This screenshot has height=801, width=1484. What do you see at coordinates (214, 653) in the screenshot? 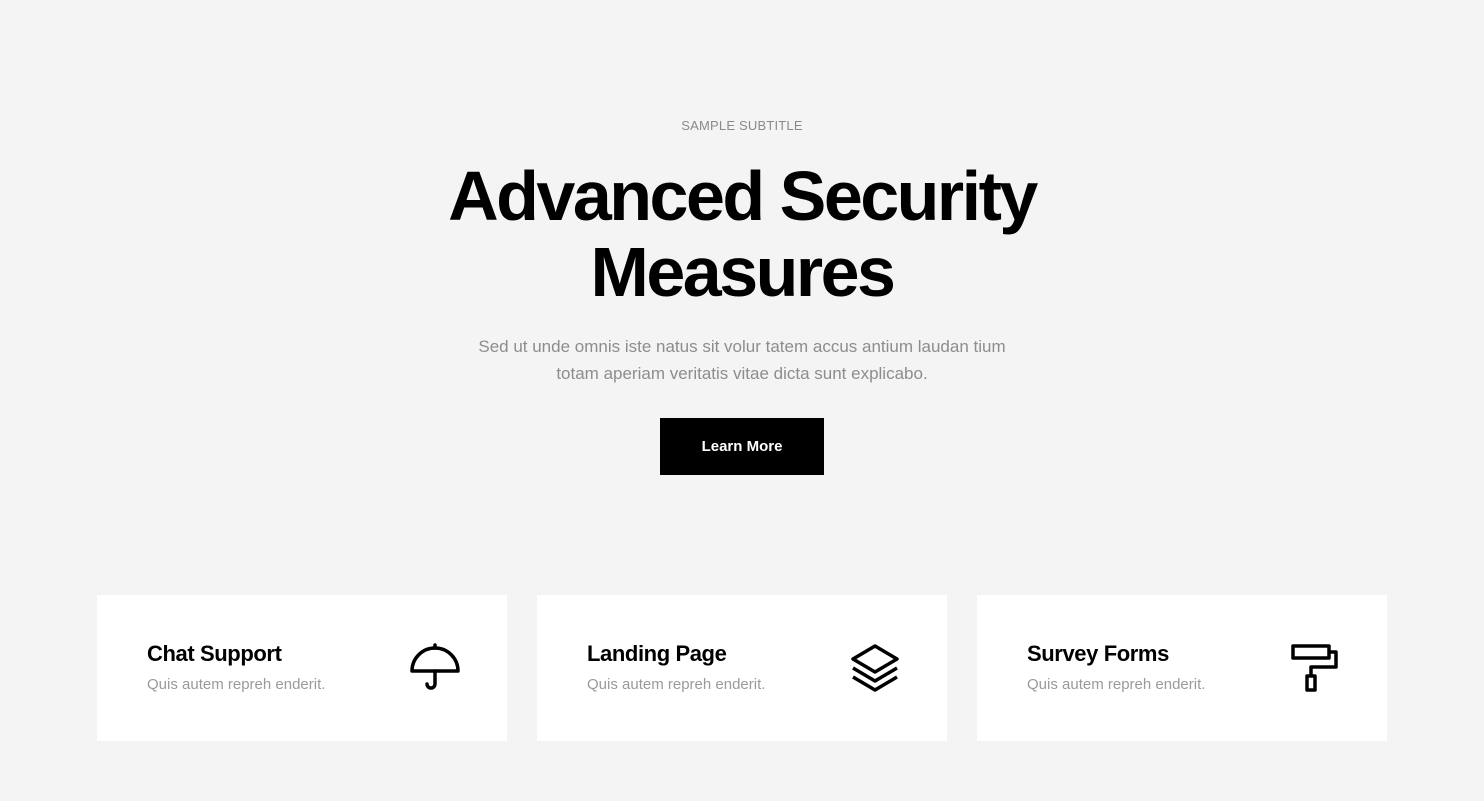
I see `card-title: Chat Support` at bounding box center [214, 653].